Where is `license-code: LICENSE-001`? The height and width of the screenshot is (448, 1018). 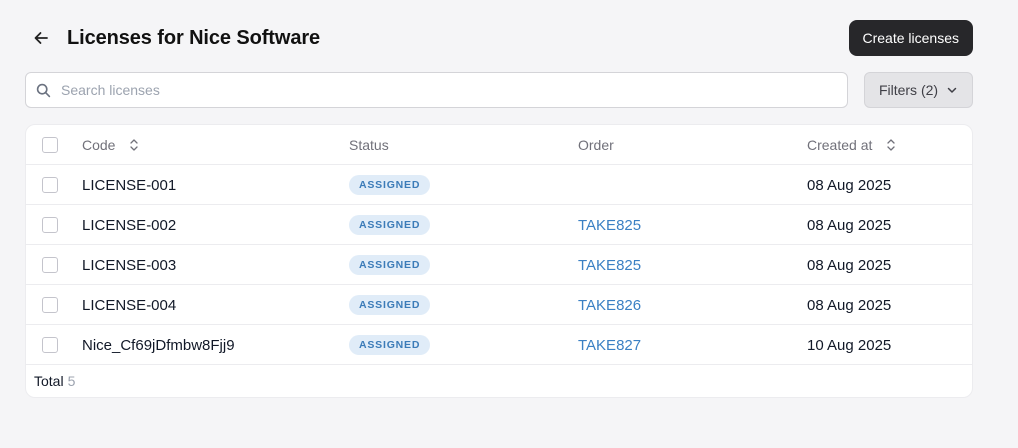 license-code: LICENSE-001 is located at coordinates (129, 185).